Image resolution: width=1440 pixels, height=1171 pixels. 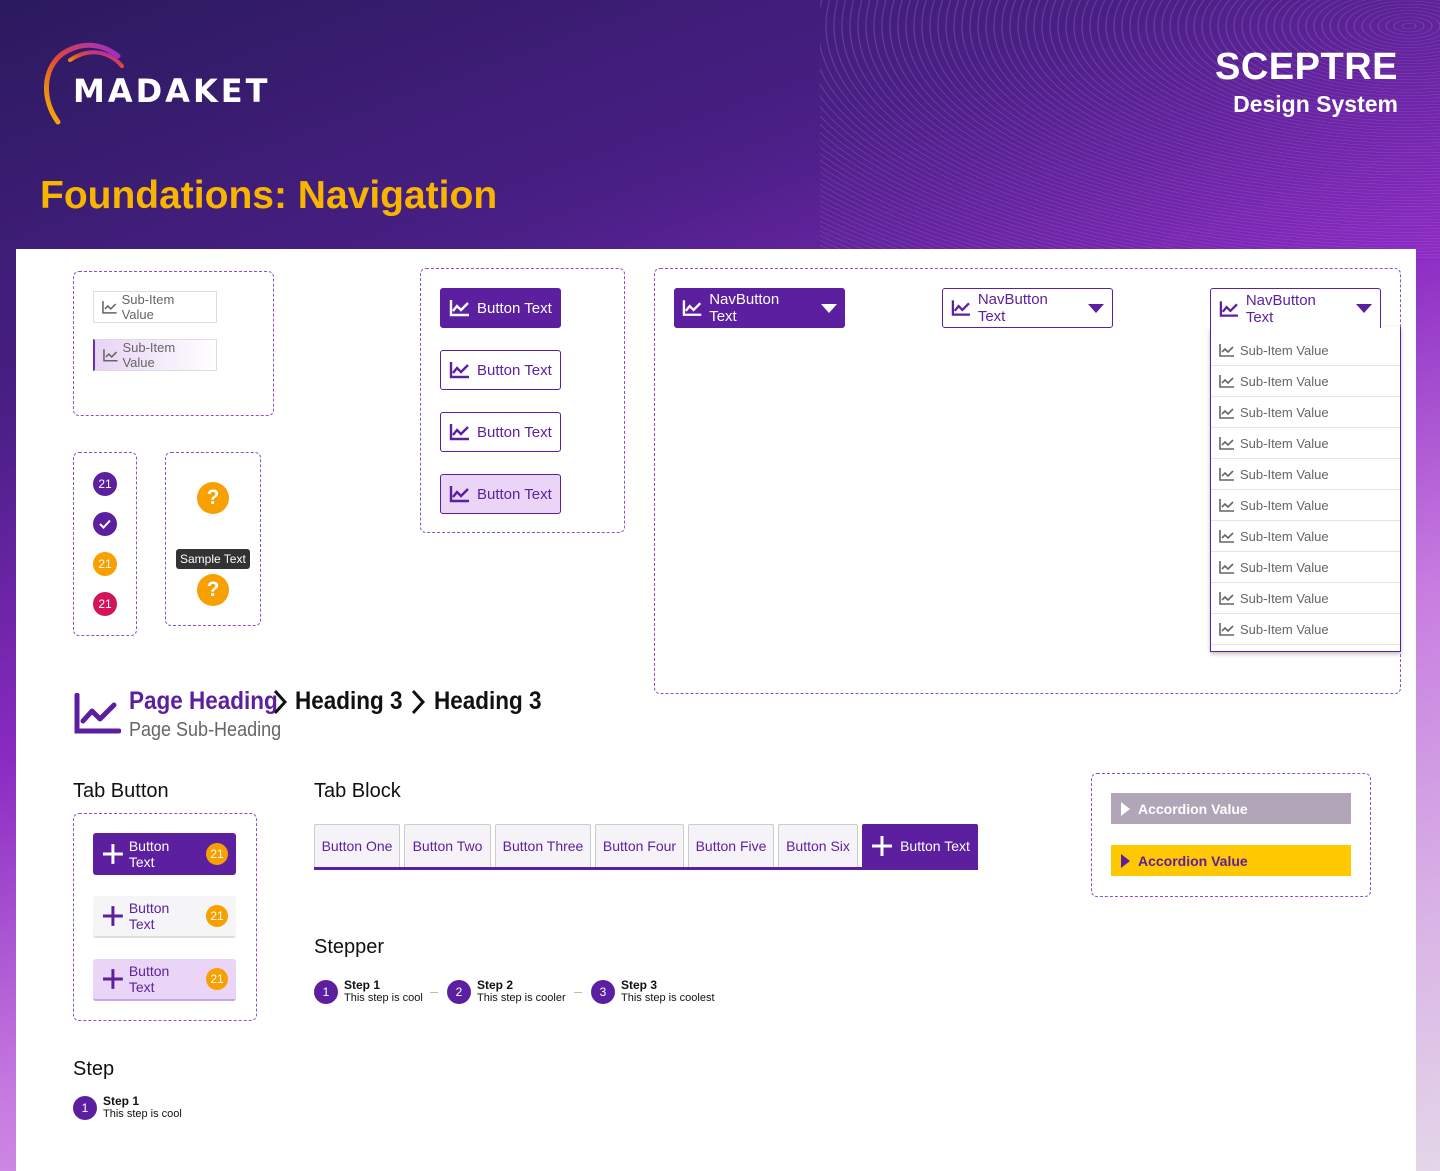 I want to click on button-primary: Button Text, so click(x=500, y=308).